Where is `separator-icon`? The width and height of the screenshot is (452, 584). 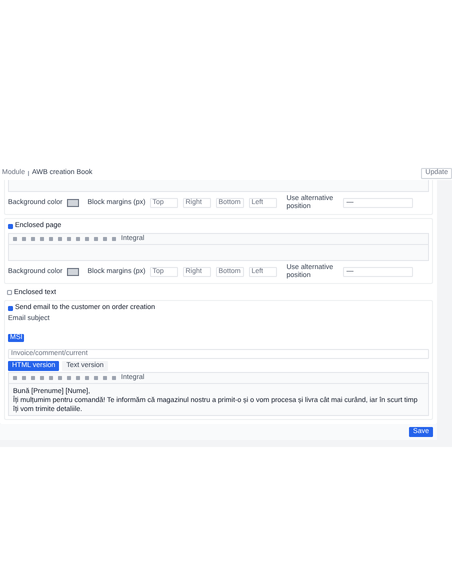
separator-icon is located at coordinates (28, 173).